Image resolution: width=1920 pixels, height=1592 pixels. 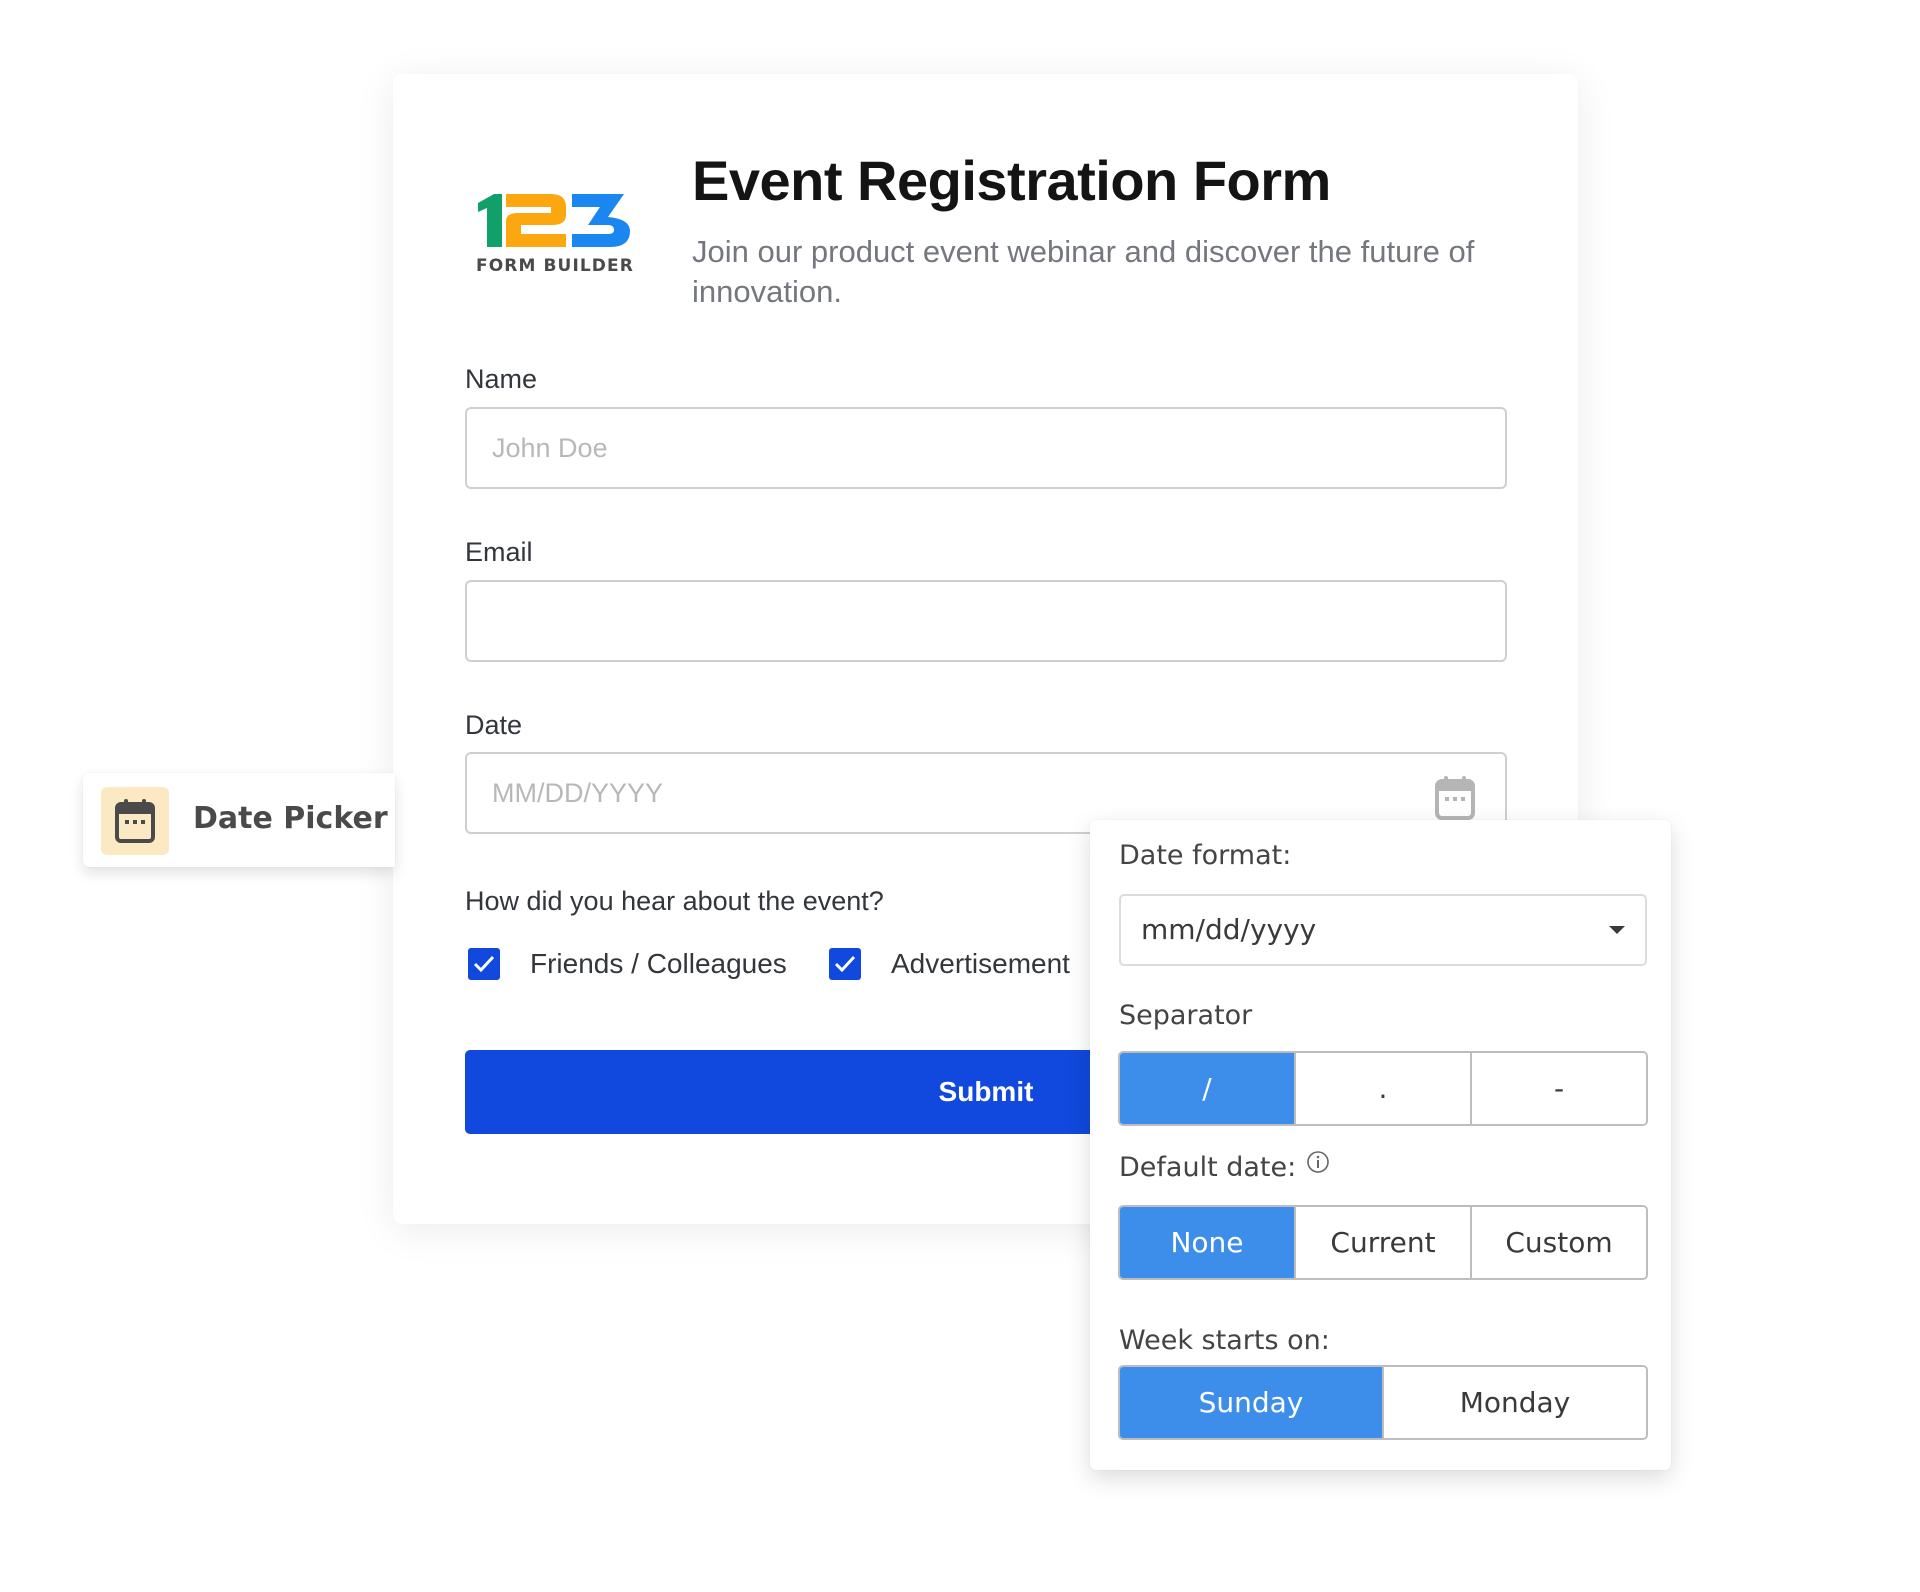 What do you see at coordinates (1207, 1242) in the screenshot?
I see `default-date-option-none: None` at bounding box center [1207, 1242].